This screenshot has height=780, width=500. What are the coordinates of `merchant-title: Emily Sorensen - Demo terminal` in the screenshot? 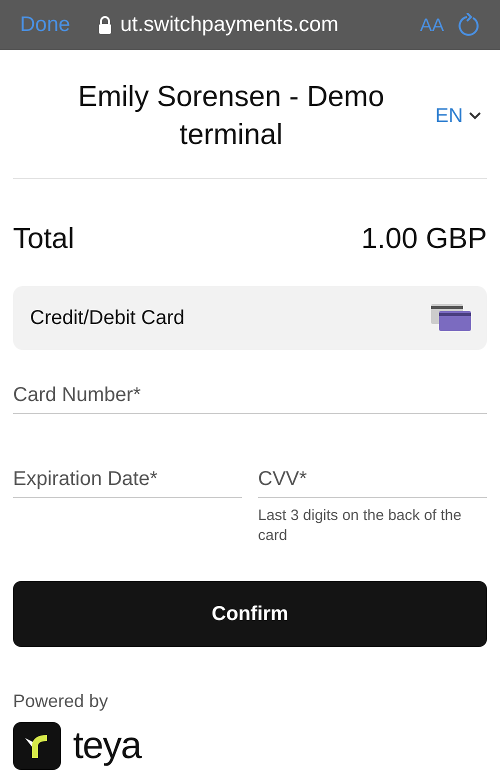 It's located at (231, 116).